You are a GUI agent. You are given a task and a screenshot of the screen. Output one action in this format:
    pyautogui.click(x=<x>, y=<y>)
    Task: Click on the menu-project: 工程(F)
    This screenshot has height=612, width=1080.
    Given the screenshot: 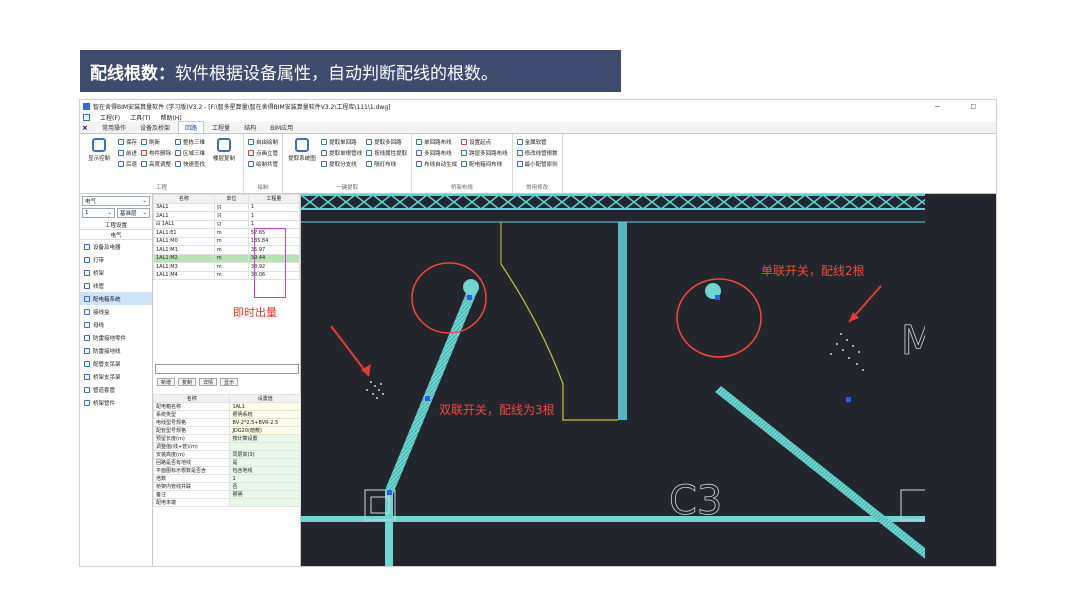 What is the action you would take?
    pyautogui.click(x=110, y=117)
    